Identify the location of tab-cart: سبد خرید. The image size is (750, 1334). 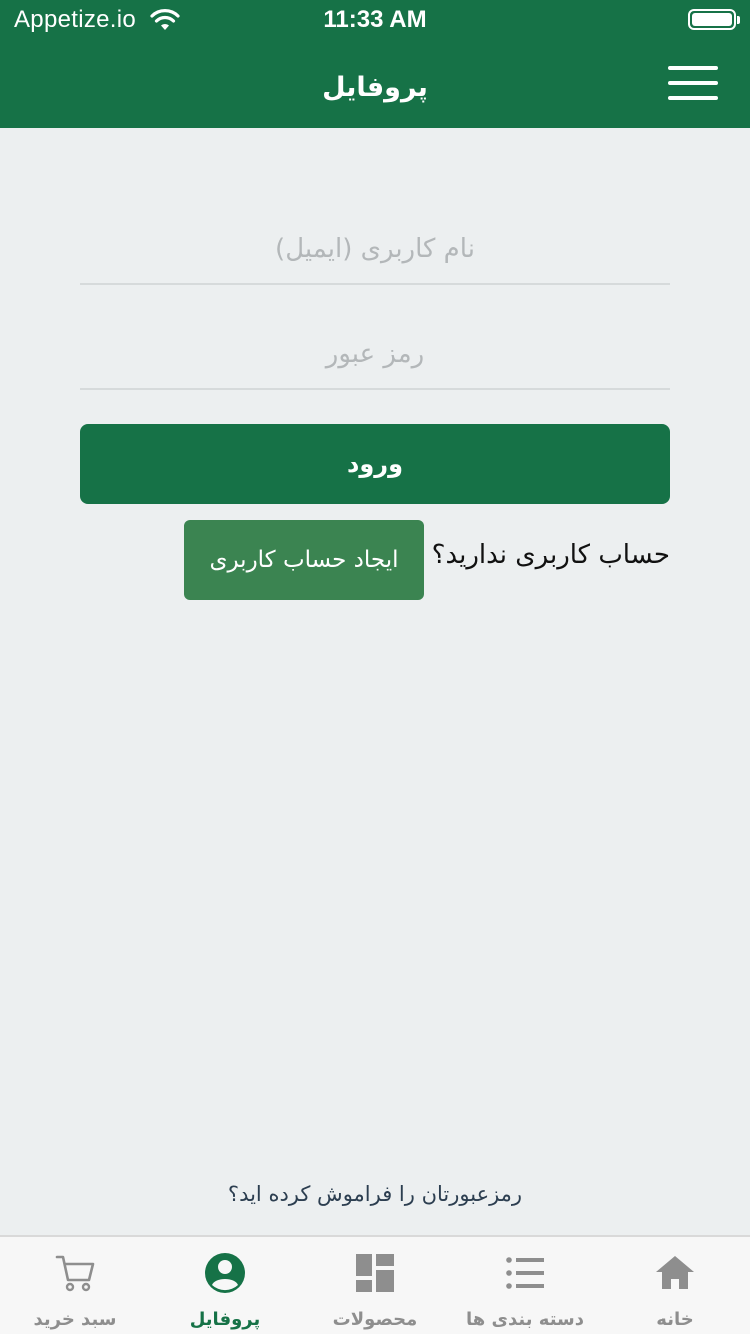
(75, 1285).